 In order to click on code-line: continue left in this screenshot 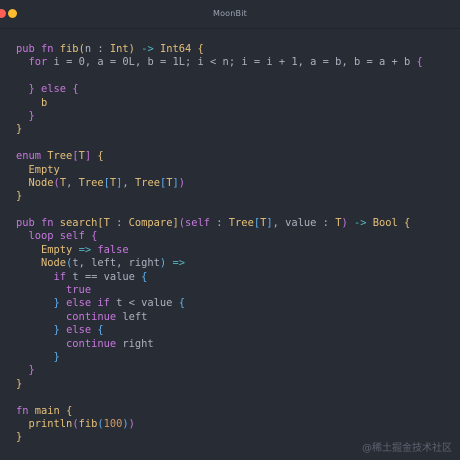, I will do `click(219, 317)`.